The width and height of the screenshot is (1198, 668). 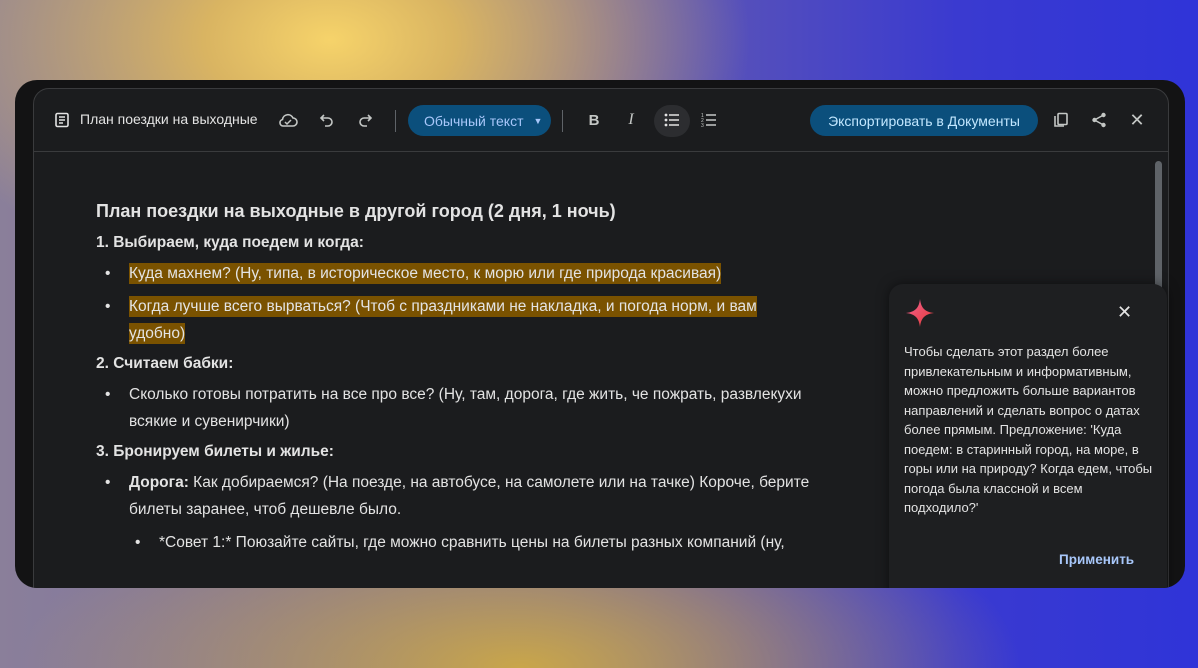 What do you see at coordinates (1096, 559) in the screenshot?
I see `apply-button: Применить` at bounding box center [1096, 559].